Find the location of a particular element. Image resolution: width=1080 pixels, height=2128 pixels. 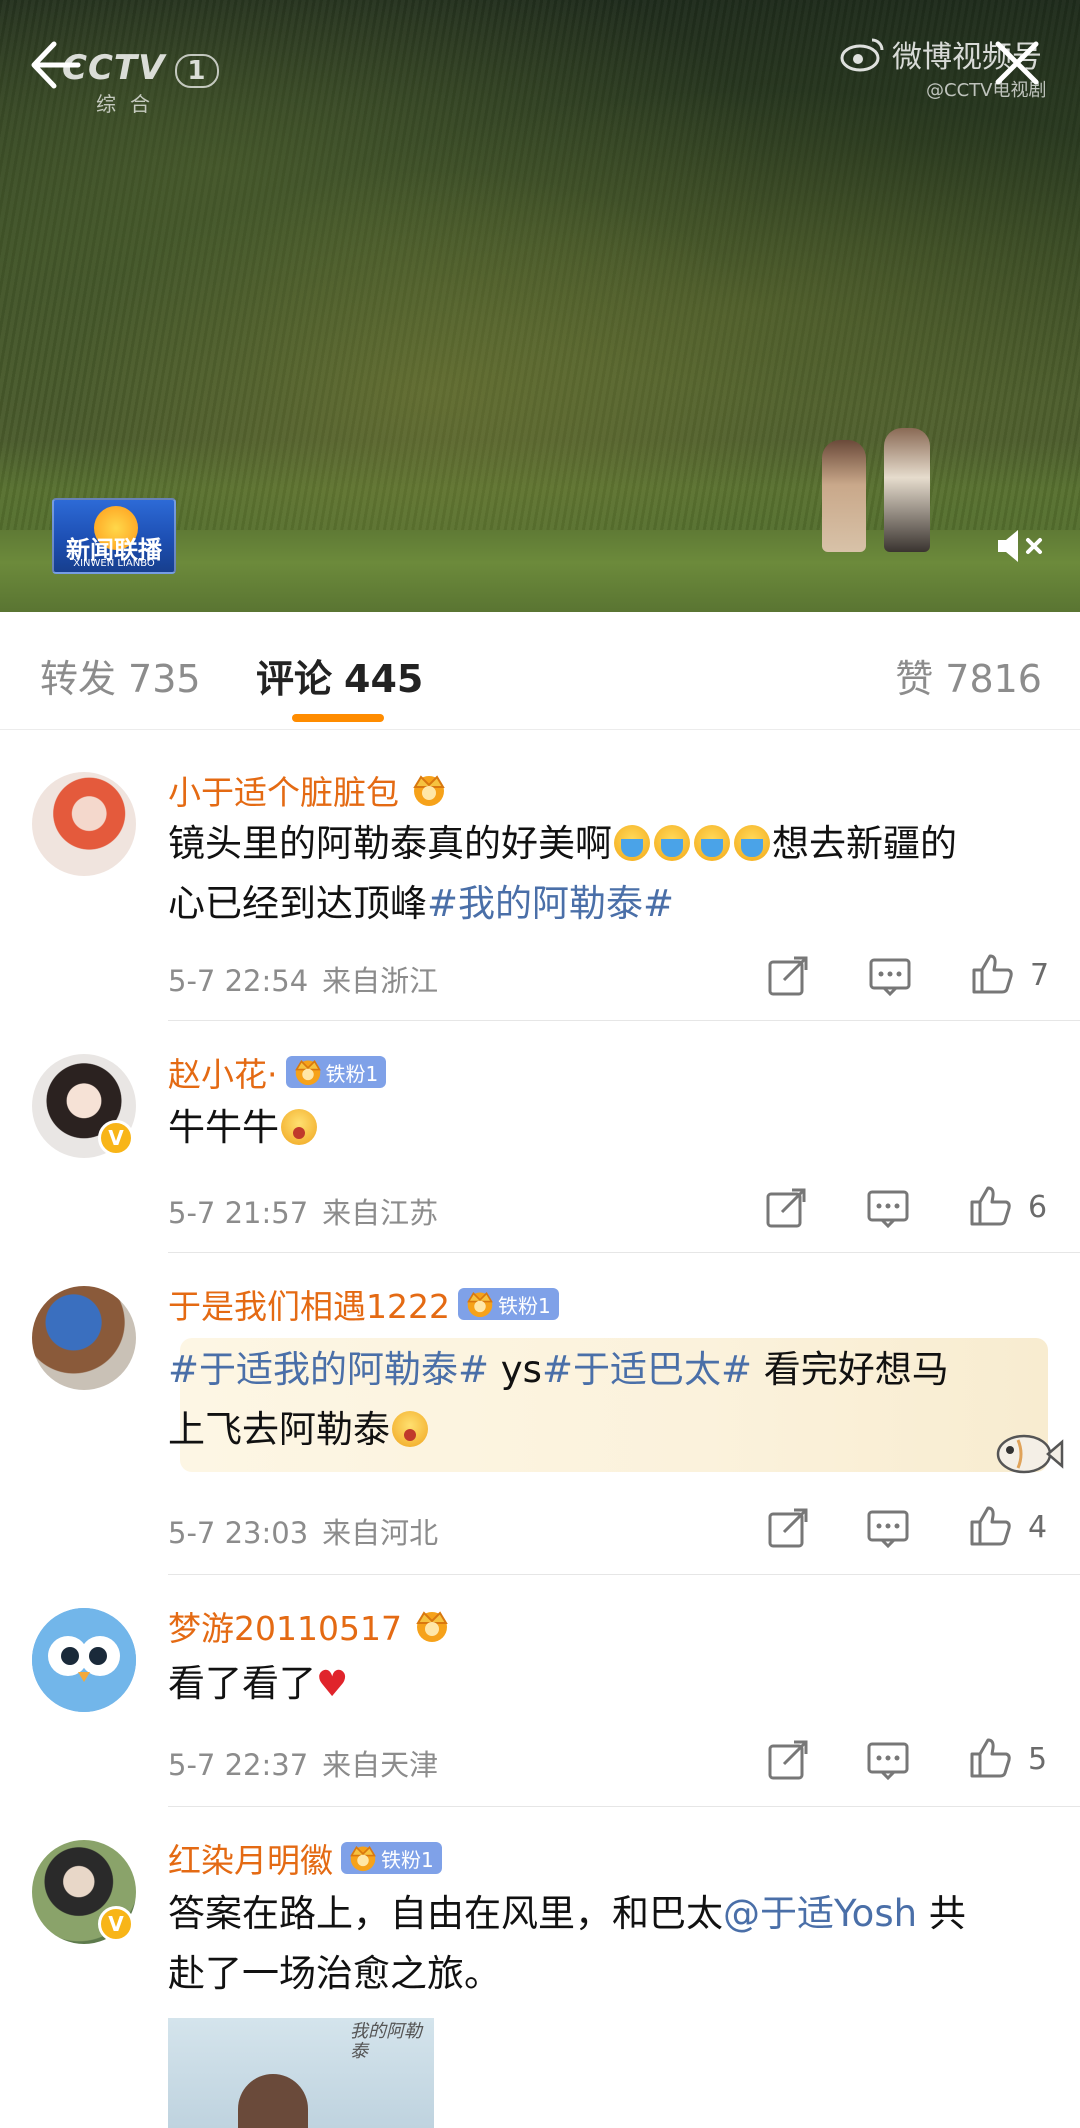

comment-meta: 5-7 22:54 来自浙江 is located at coordinates (303, 979).